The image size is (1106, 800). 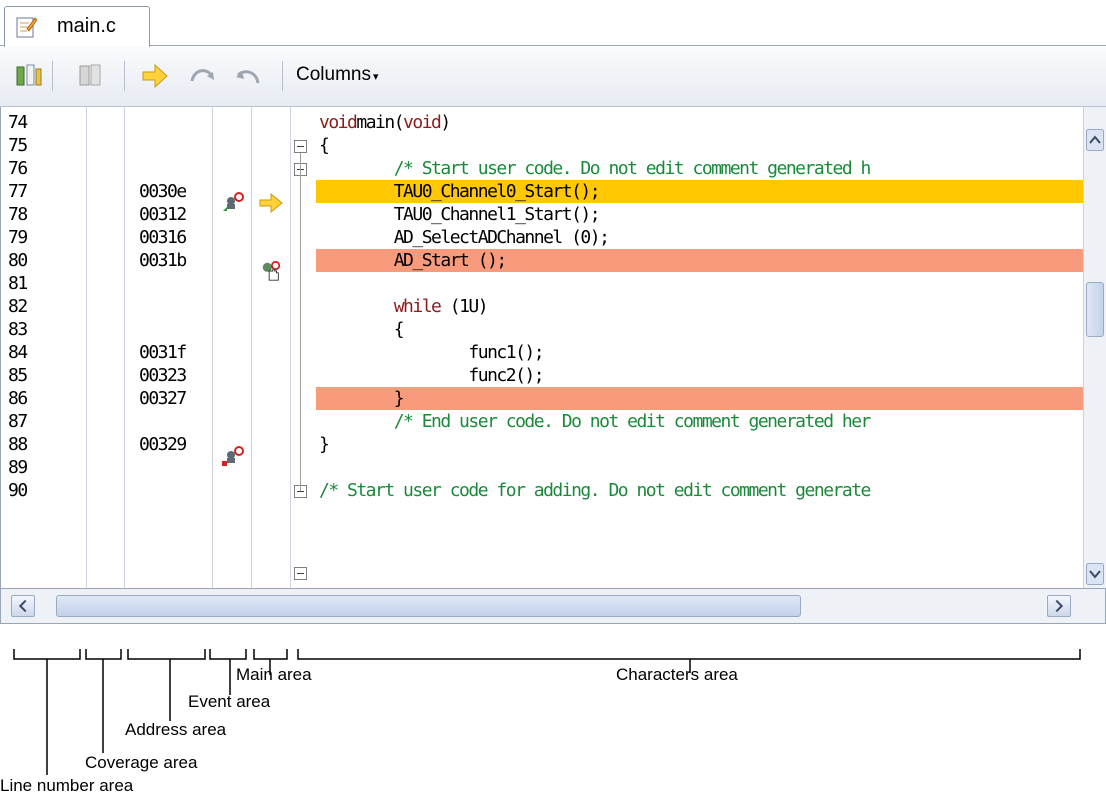 I want to click on vertical-scrollbar, so click(x=1094, y=347).